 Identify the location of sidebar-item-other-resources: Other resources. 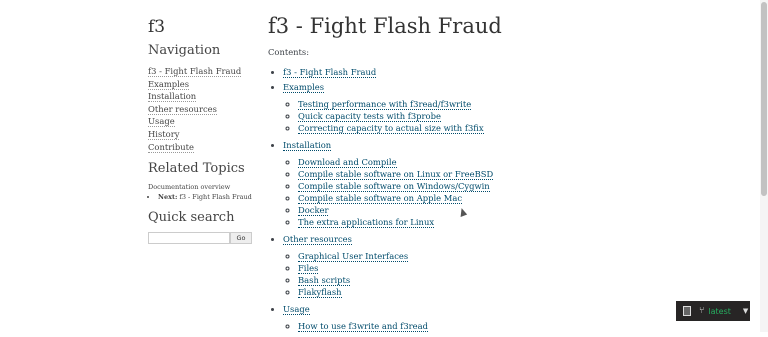
(200, 109).